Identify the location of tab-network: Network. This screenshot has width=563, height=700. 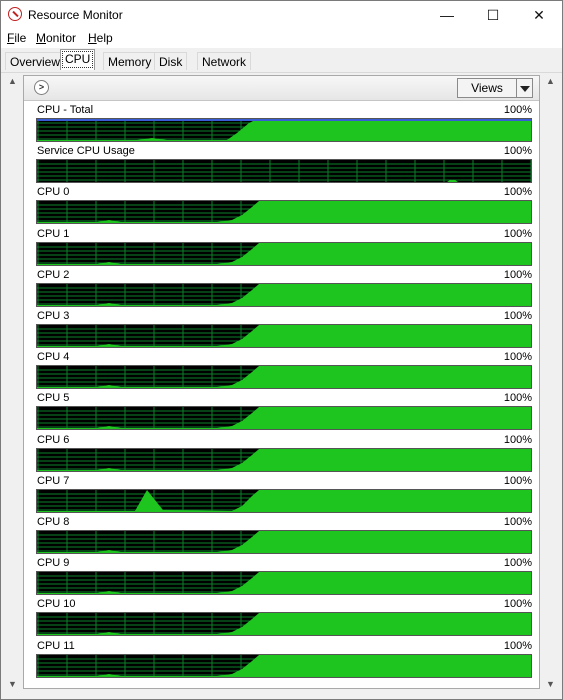
(224, 61).